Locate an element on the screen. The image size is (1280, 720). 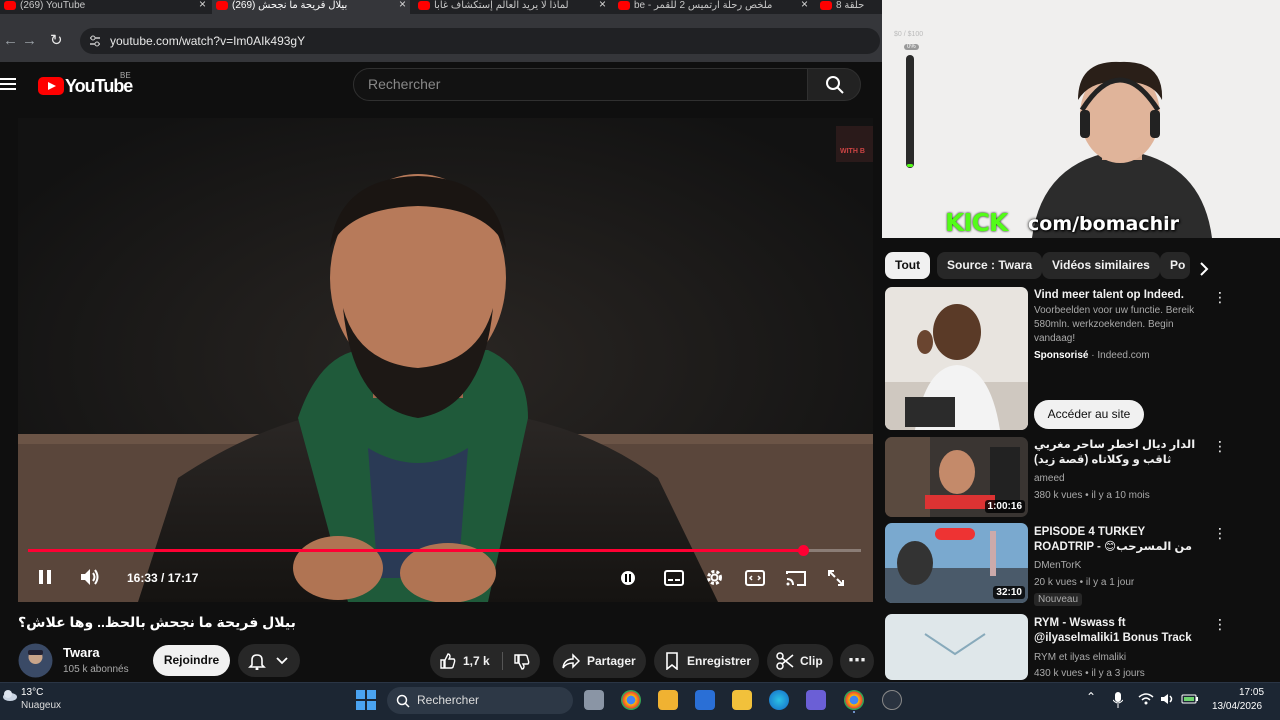
url-field: youtube.com/watch?v=Im0AIk493gY is located at coordinates (480, 41).